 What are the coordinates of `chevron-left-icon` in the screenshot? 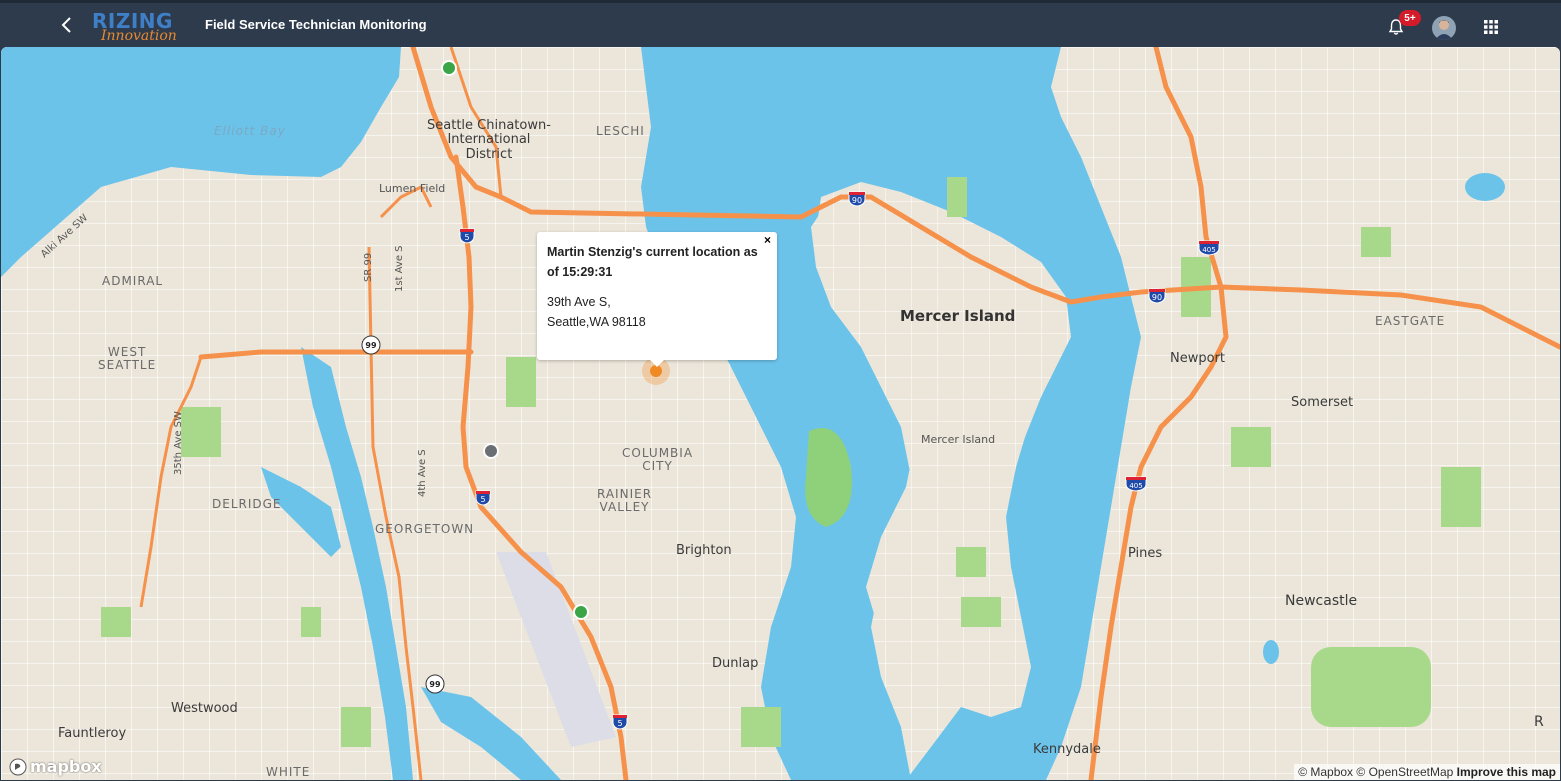 It's located at (66, 25).